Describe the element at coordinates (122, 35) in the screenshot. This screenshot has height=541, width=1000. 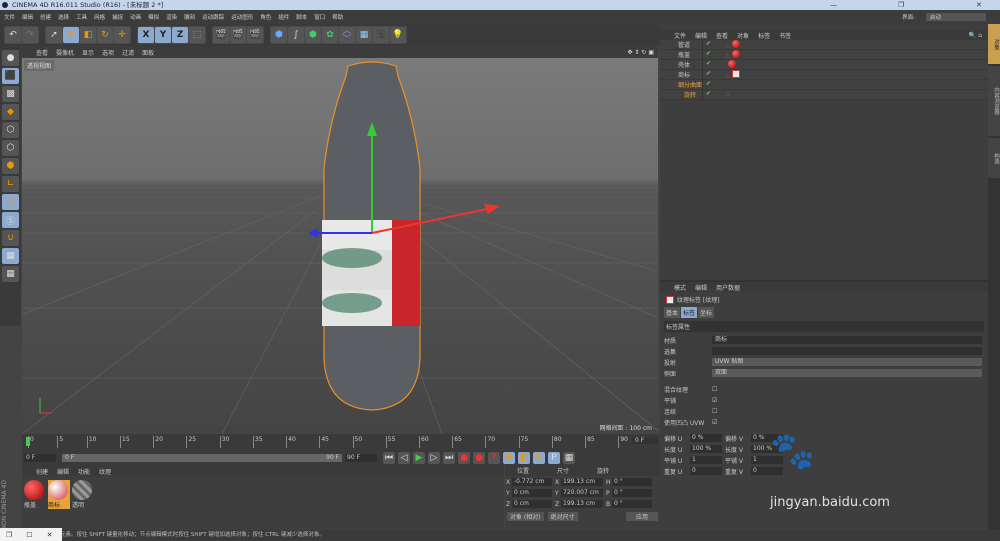
I see `live-select-button: ✛` at that location.